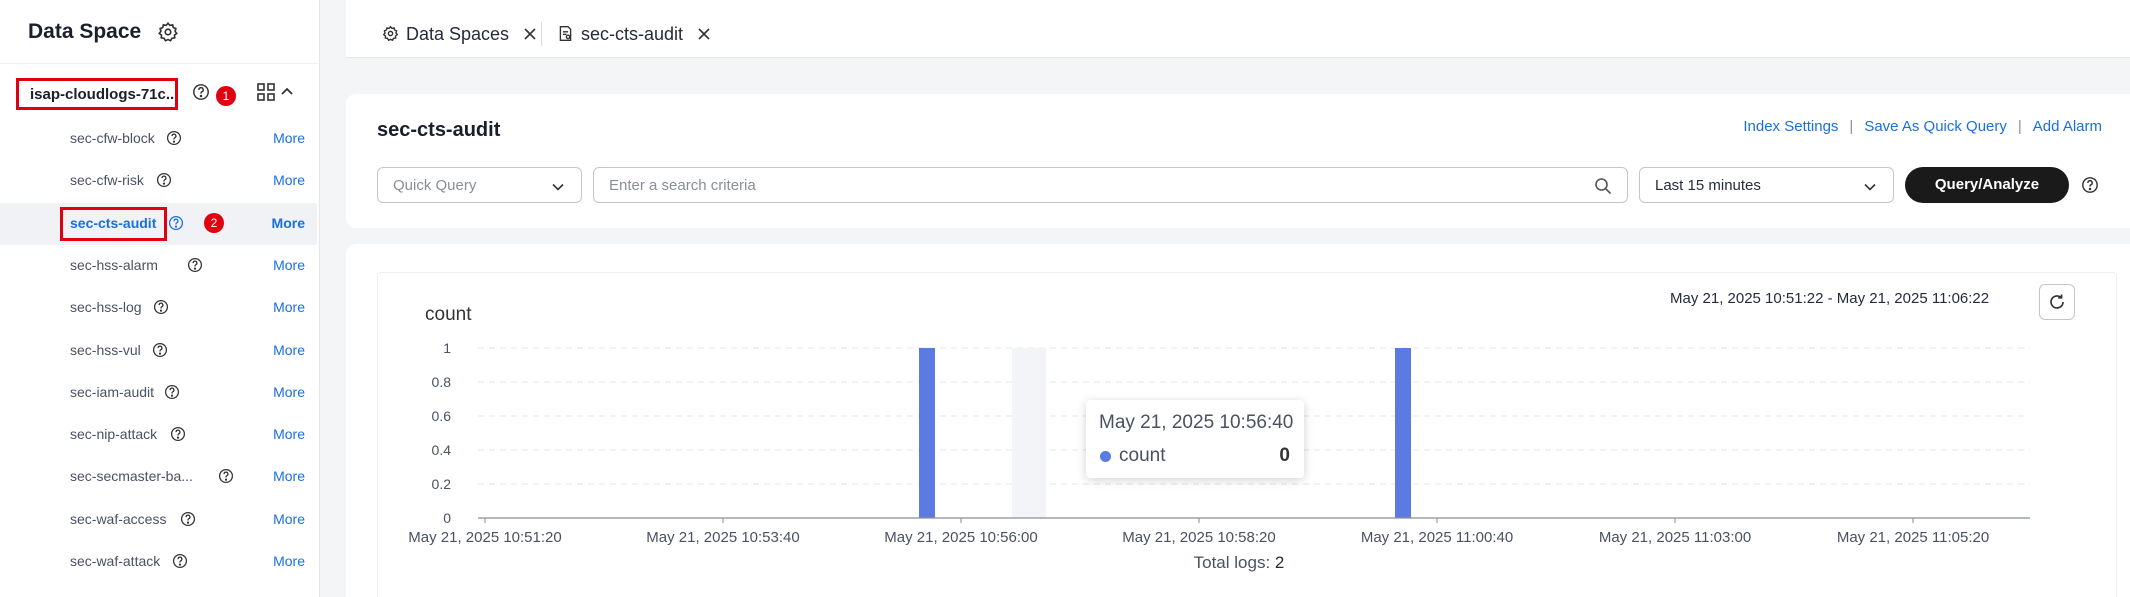 This screenshot has width=2130, height=597. Describe the element at coordinates (105, 349) in the screenshot. I see `sidebar-item-label: sec-hss-vul` at that location.